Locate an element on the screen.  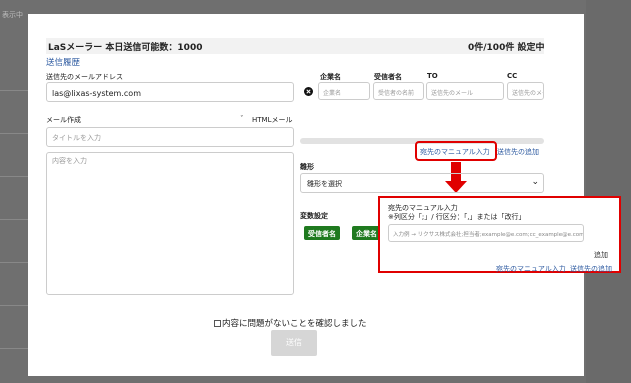
template-select-value: 雛形を選択 is located at coordinates (324, 184).